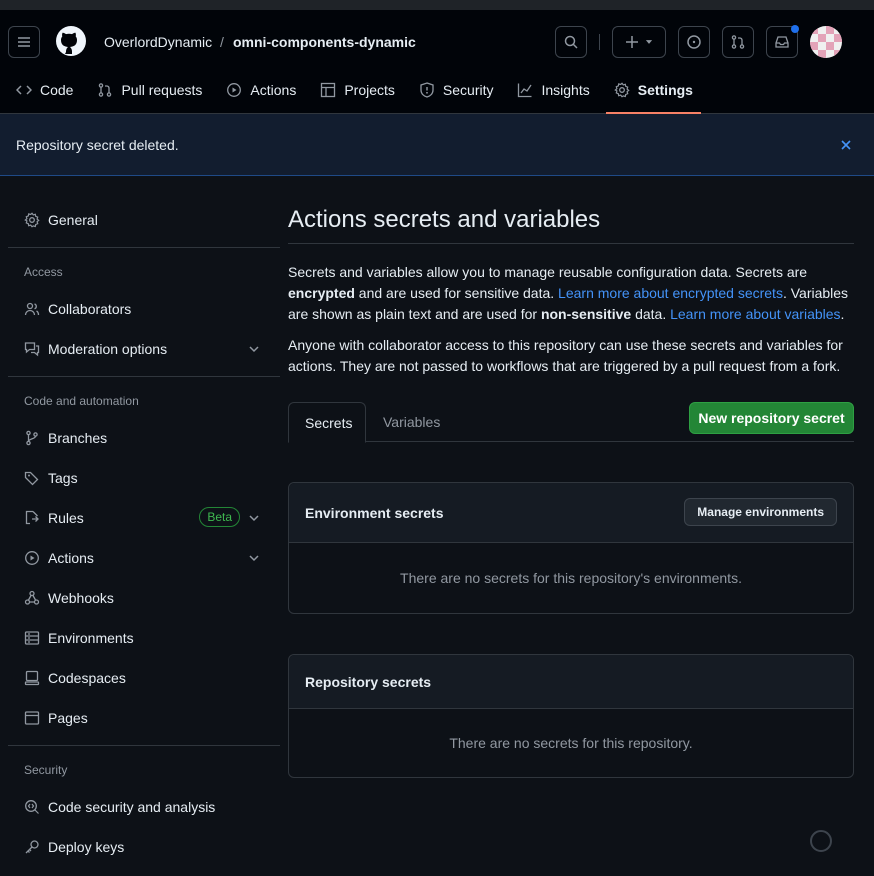  I want to click on graph-icon, so click(525, 90).